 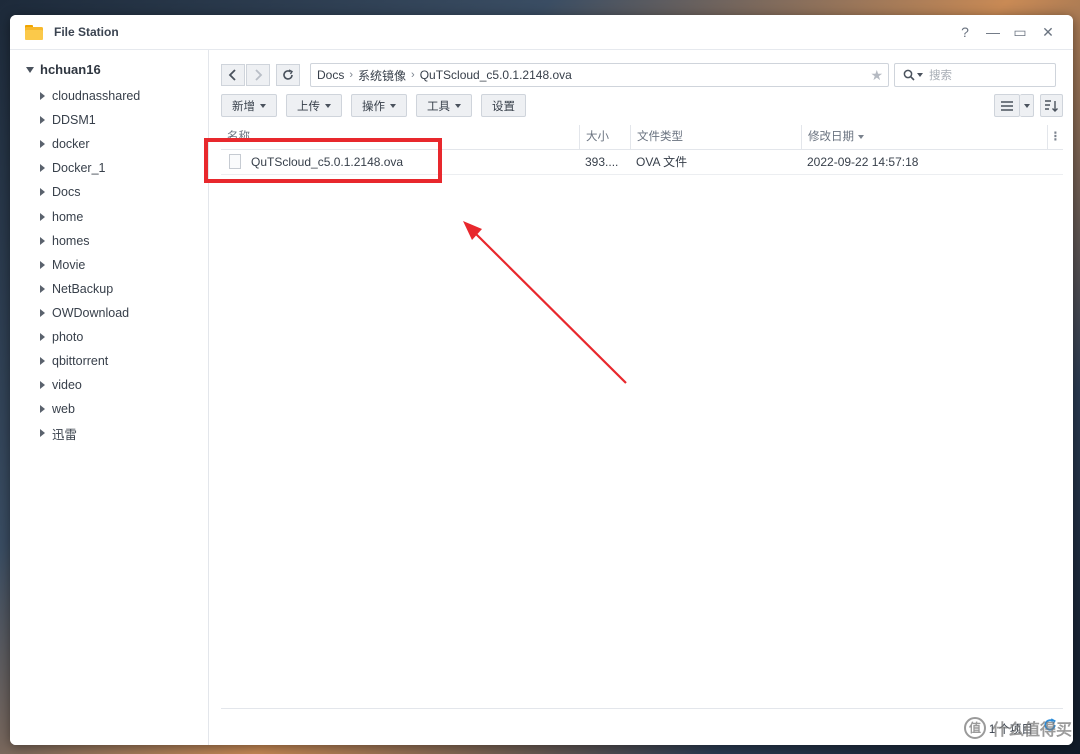 What do you see at coordinates (444, 105) in the screenshot?
I see `tools-button: 工具` at bounding box center [444, 105].